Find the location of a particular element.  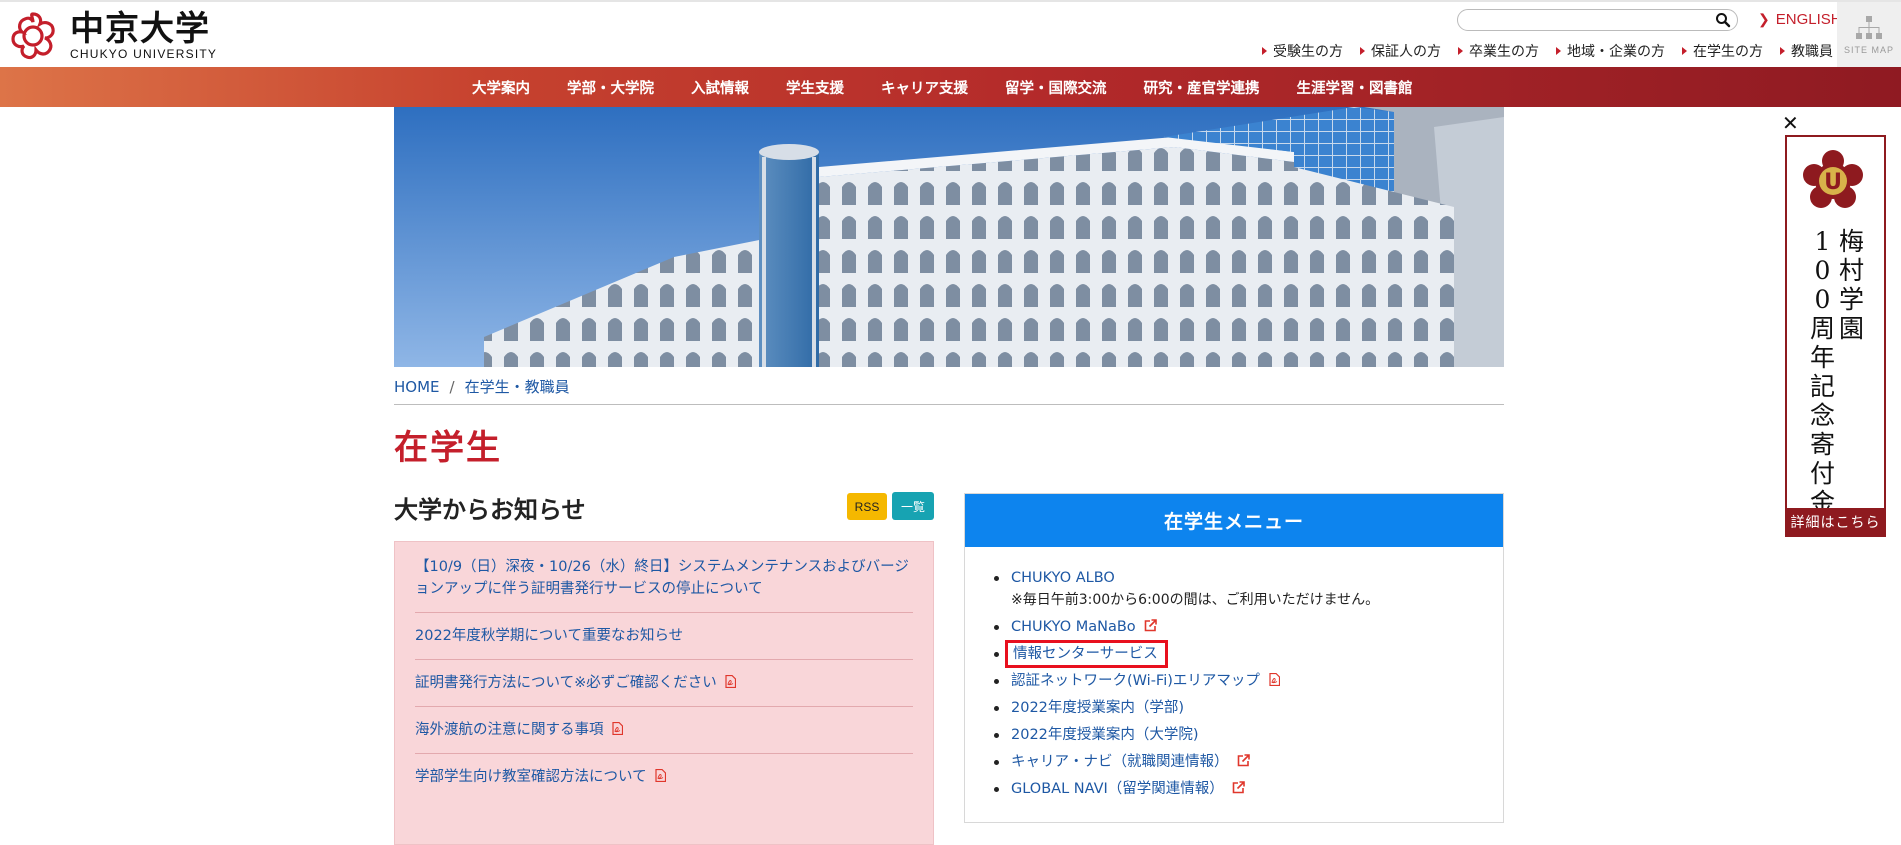

english-label: ENGLISH is located at coordinates (1808, 19).